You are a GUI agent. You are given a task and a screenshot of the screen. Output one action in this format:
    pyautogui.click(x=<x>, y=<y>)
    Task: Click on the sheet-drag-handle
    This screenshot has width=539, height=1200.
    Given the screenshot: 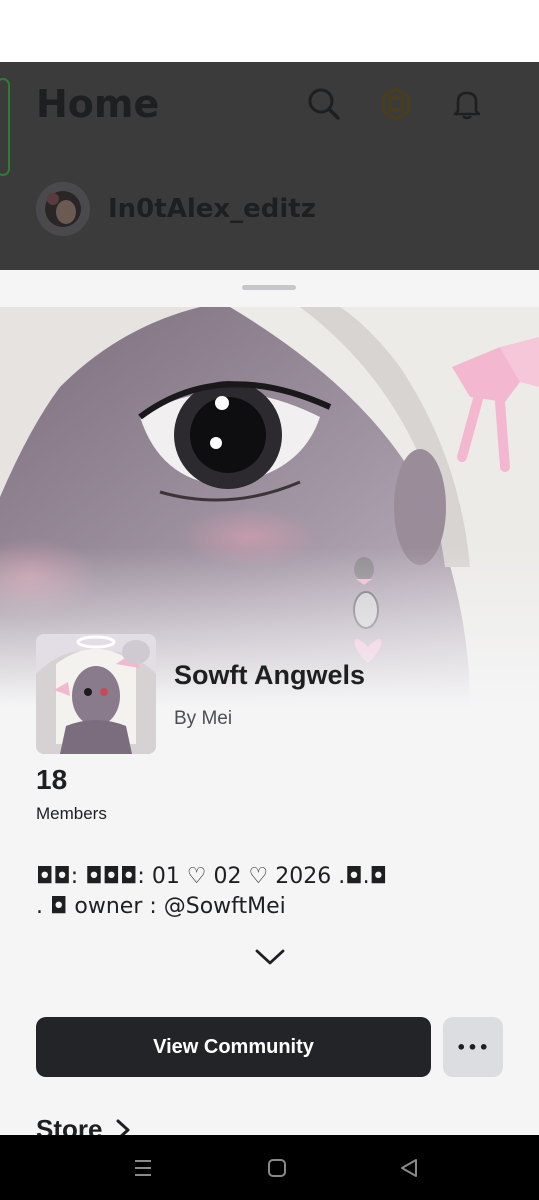 What is the action you would take?
    pyautogui.click(x=269, y=287)
    